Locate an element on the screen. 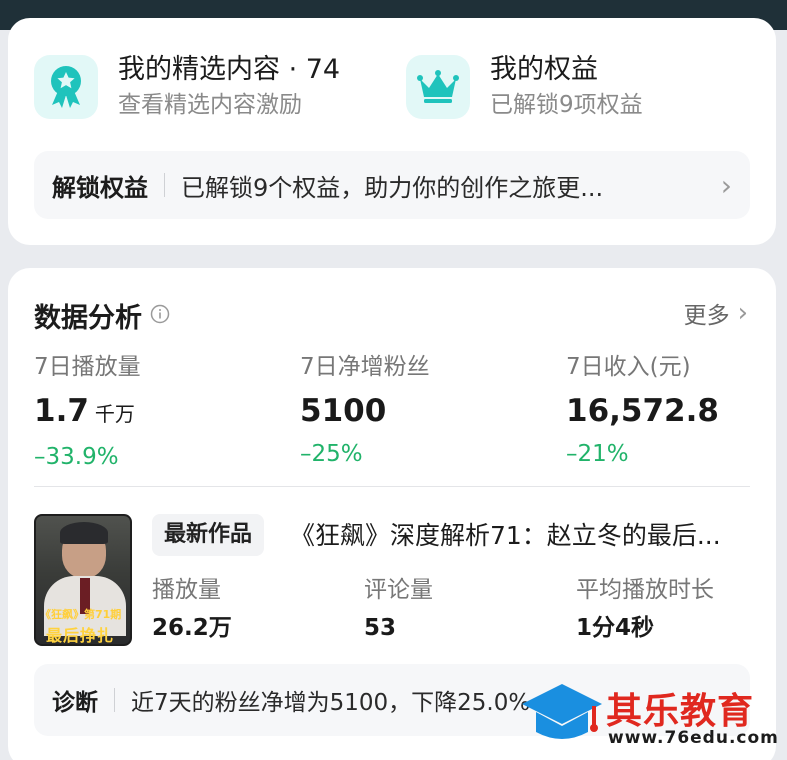  stat-change: –33.9% is located at coordinates (76, 457).